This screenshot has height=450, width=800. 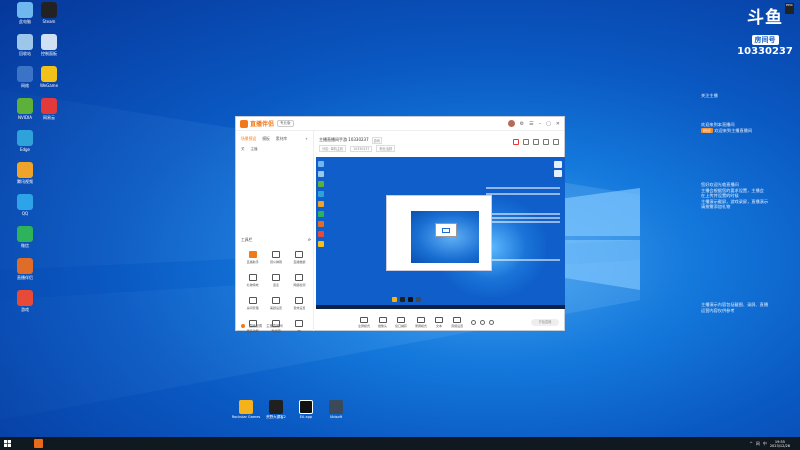 I want to click on desktop-icon: 控制面板, so click(x=49, y=50).